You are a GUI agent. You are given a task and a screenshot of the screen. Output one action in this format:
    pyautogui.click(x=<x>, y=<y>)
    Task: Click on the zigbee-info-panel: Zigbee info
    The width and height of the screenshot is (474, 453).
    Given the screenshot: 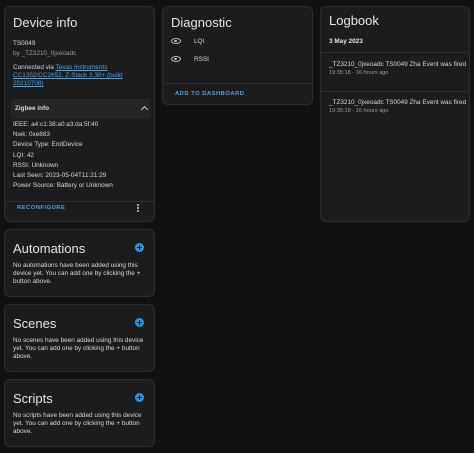 What is the action you would take?
    pyautogui.click(x=81, y=109)
    